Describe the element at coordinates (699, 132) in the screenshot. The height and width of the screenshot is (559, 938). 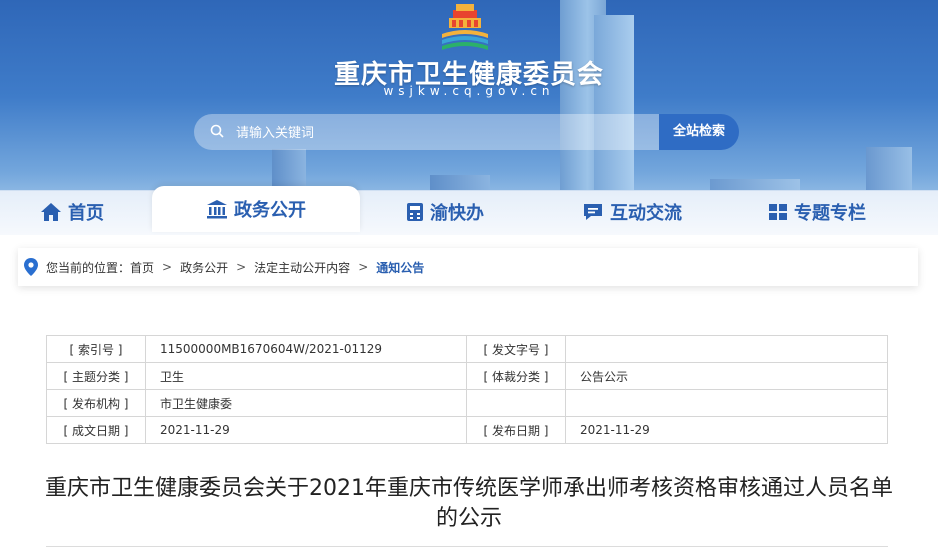
I see `site-search-button: 全站检索` at that location.